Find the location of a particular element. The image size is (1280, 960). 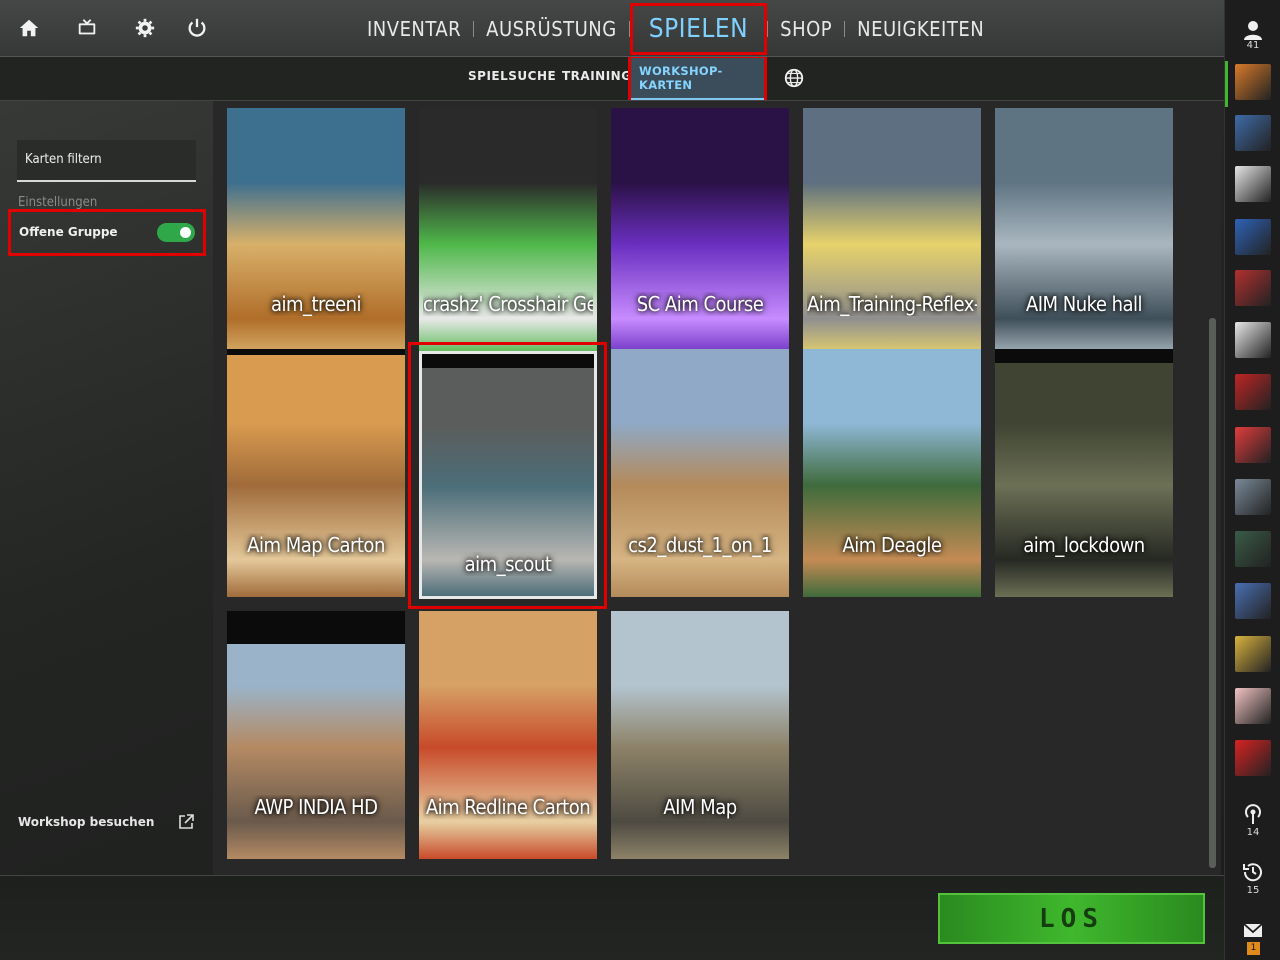

tv-icon is located at coordinates (87, 28).